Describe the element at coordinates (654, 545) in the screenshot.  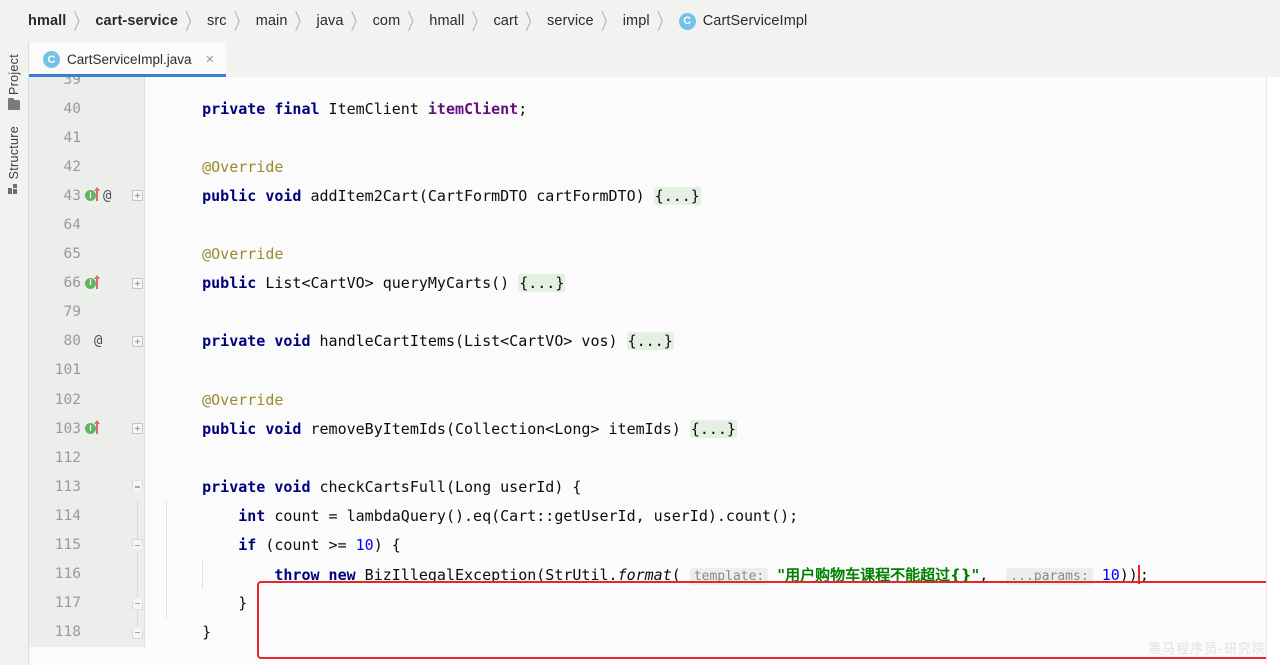
I see `code-line: 115 if (count >= 10) {` at that location.